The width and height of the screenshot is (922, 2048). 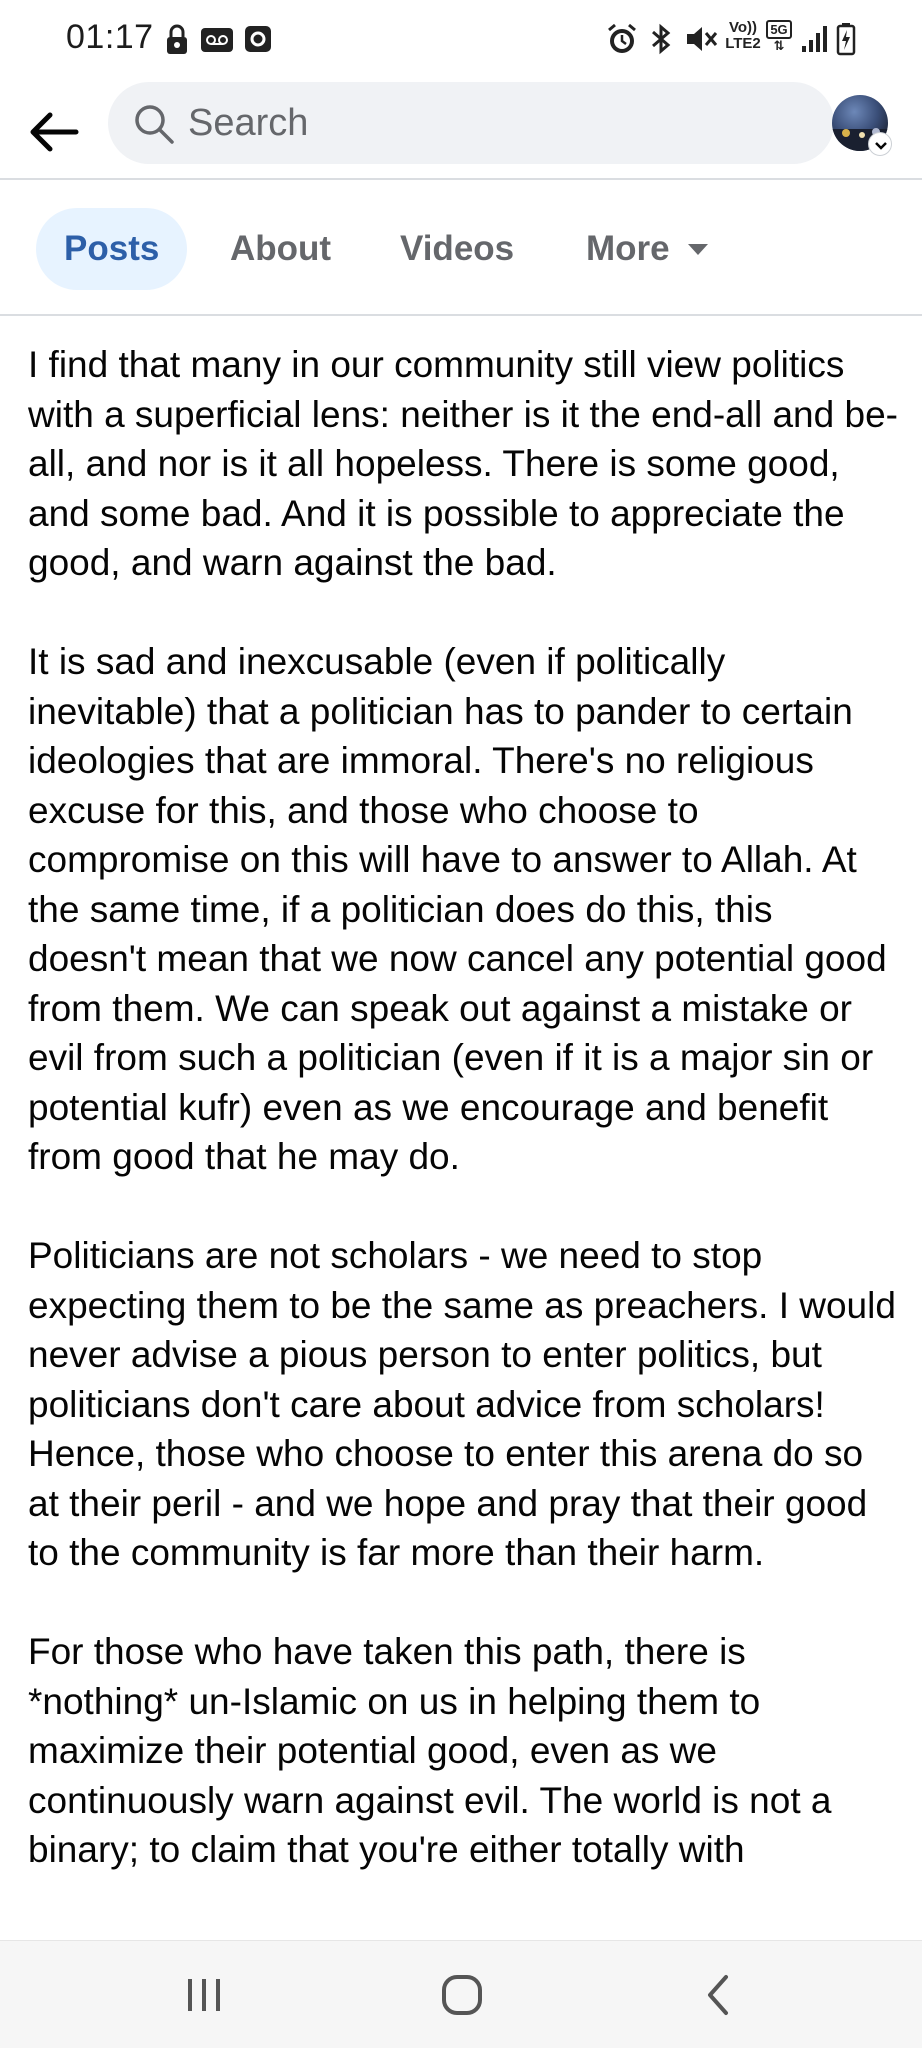 What do you see at coordinates (258, 39) in the screenshot?
I see `app-icon` at bounding box center [258, 39].